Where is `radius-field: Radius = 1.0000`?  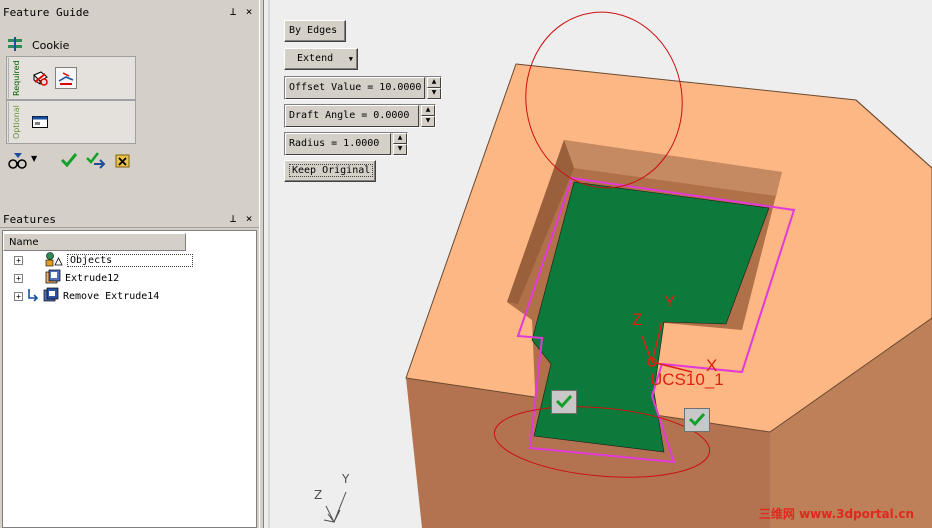 radius-field: Radius = 1.0000 is located at coordinates (338, 144).